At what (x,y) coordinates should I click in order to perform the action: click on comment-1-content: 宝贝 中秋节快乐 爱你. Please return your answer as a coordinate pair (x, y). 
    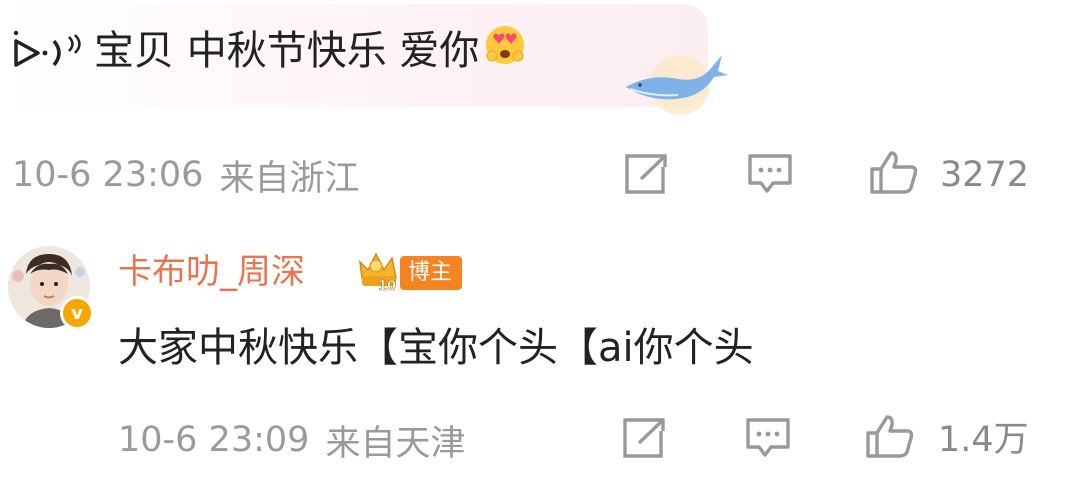
    Looking at the image, I should click on (269, 51).